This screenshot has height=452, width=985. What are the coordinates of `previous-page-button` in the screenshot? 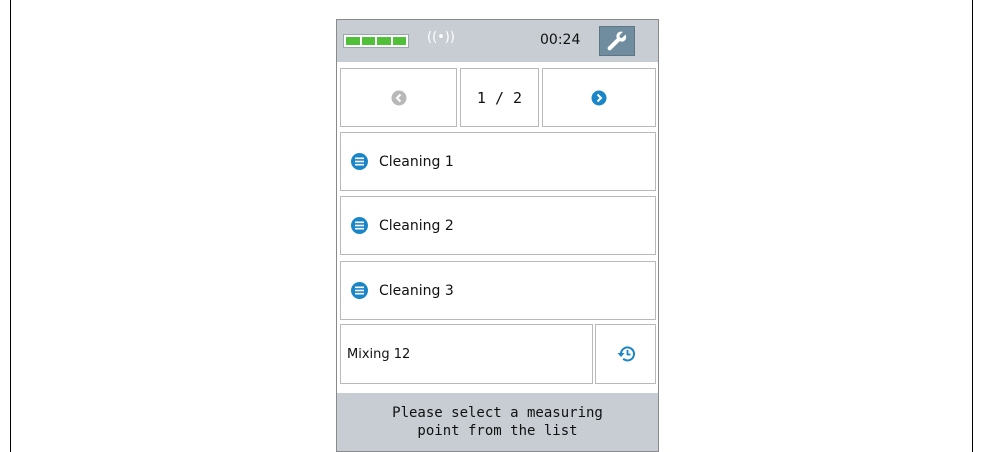 It's located at (398, 97).